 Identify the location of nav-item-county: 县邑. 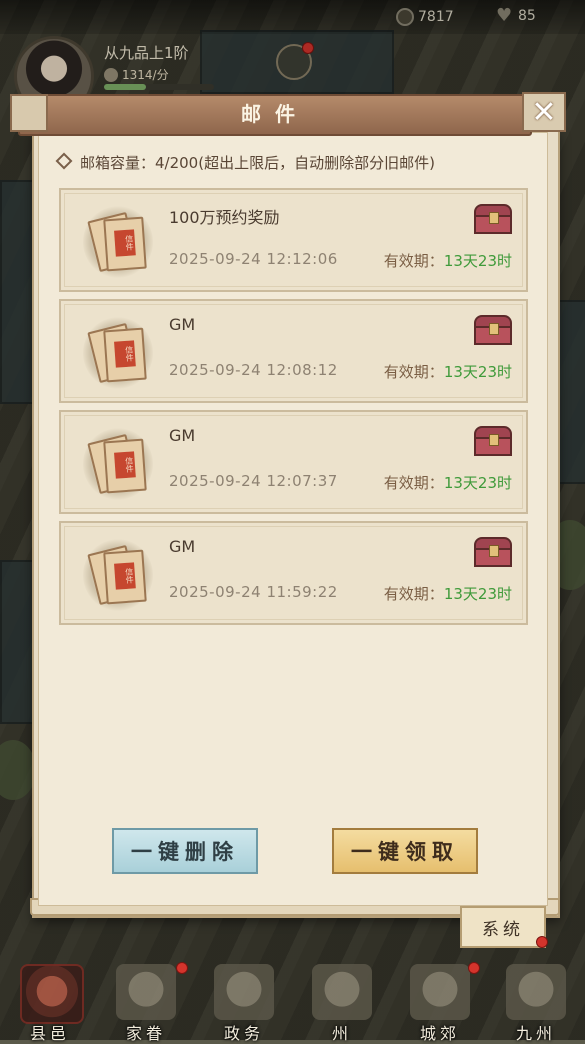
(50, 1003).